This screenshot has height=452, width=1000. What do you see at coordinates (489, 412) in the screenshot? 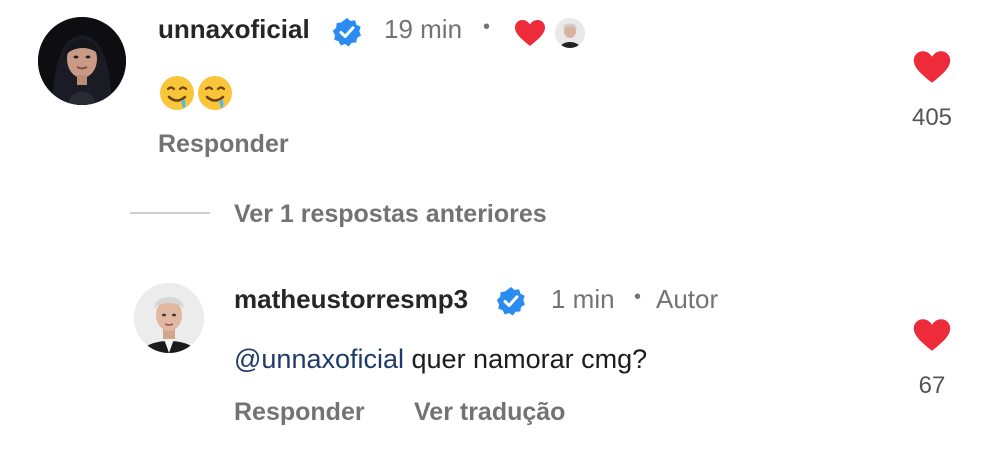
I see `reply-translate-button: Ver tradução` at bounding box center [489, 412].